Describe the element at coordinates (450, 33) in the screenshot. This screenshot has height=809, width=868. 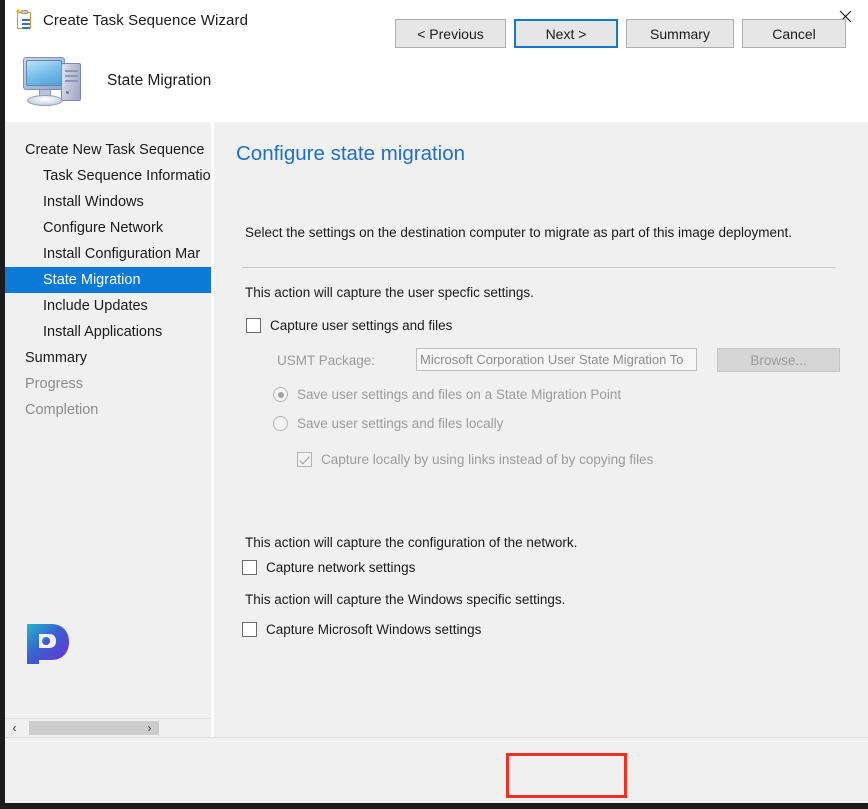
I see `previous-button: < Previous` at that location.